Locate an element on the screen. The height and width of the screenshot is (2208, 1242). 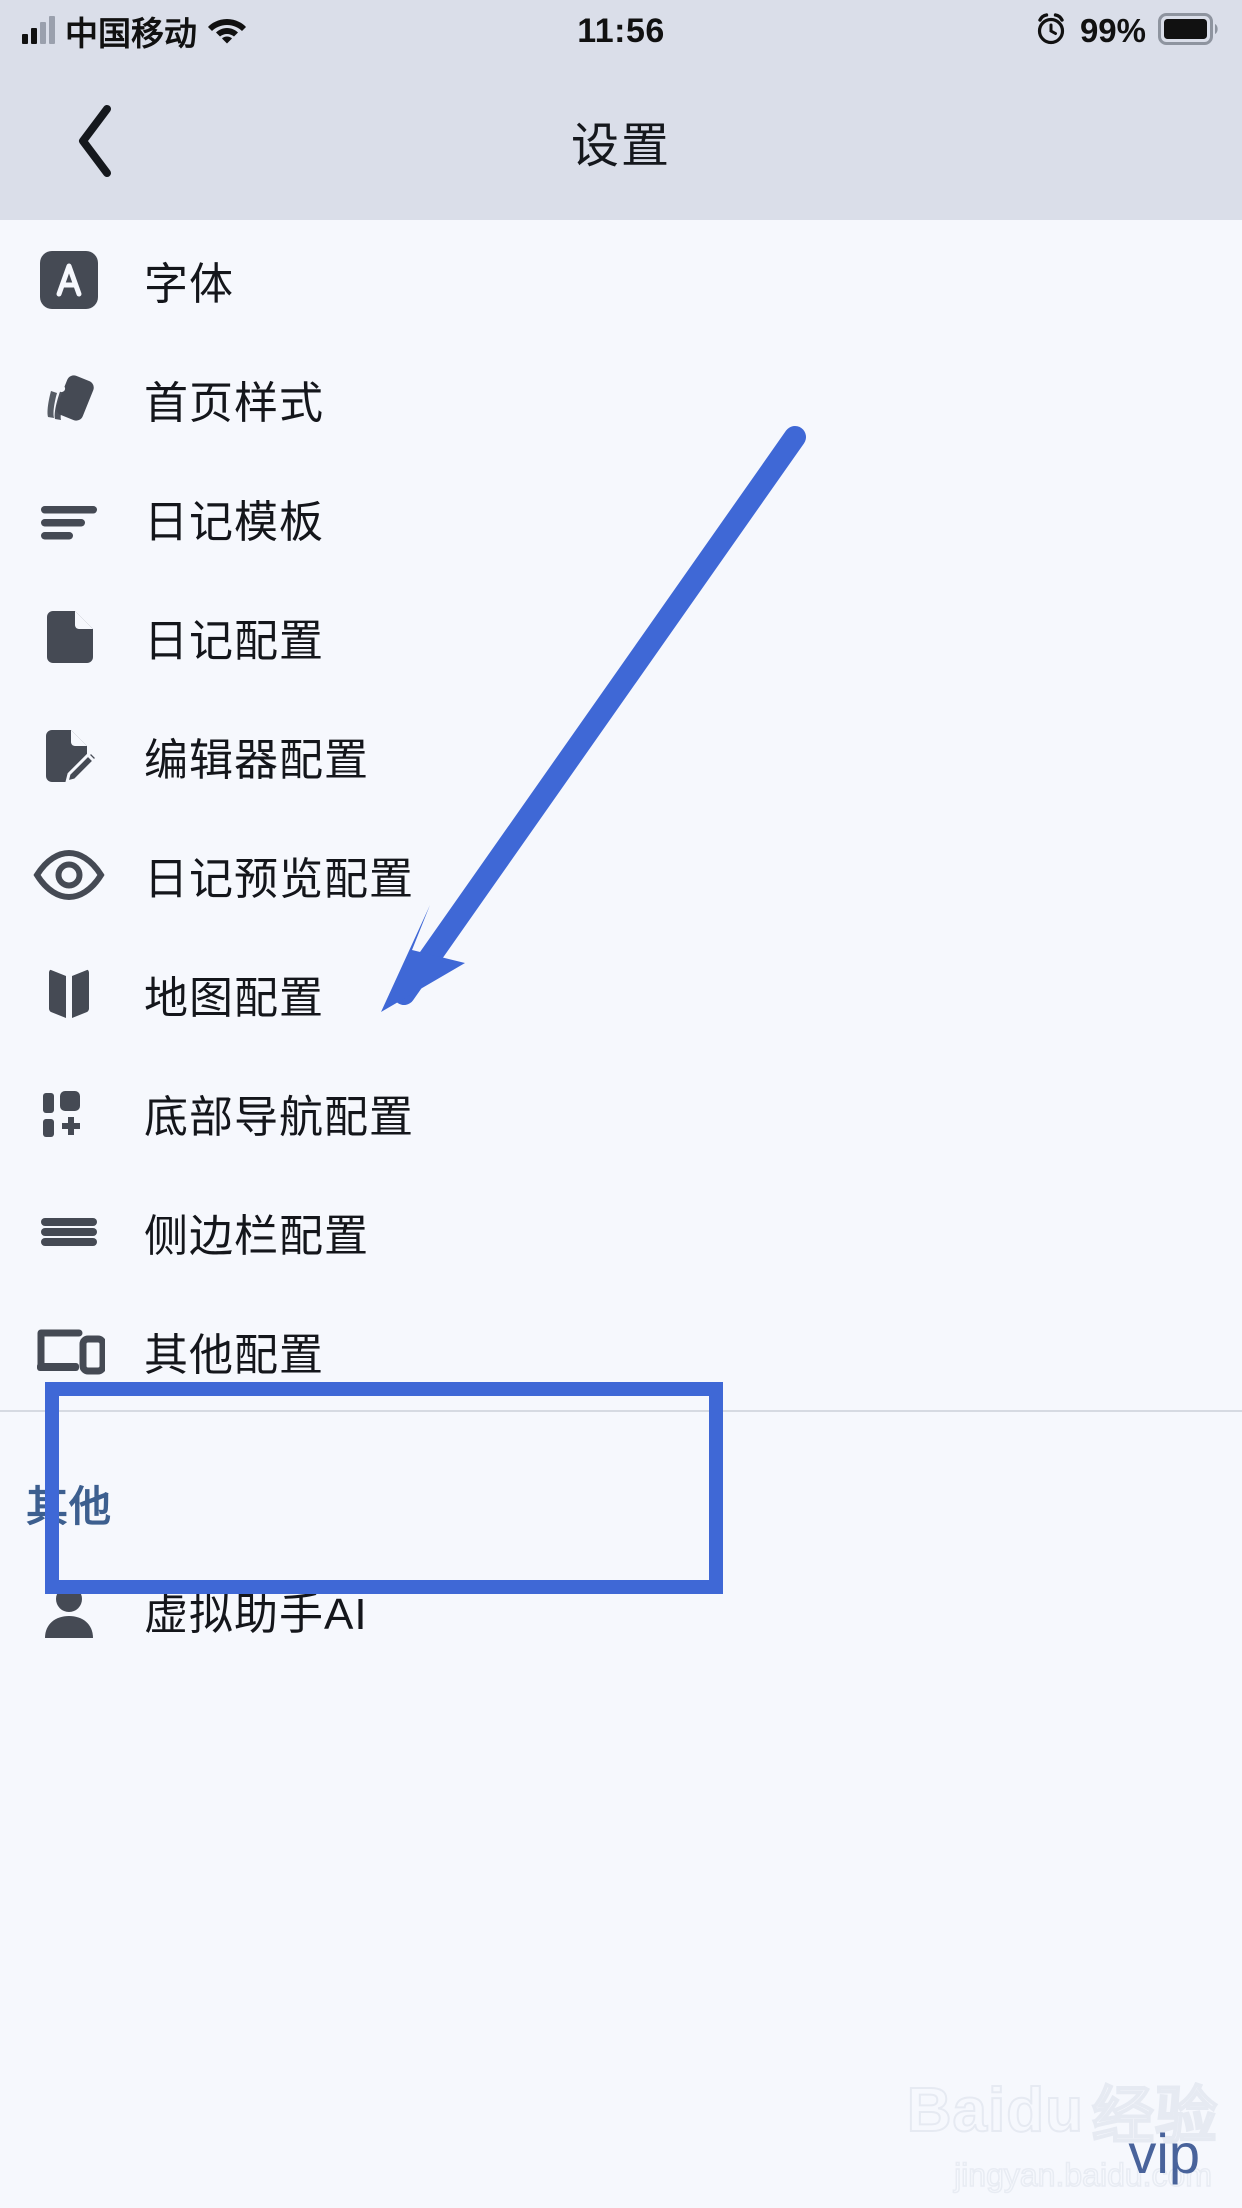
list-item-diary-config: 日记配置 is located at coordinates (621, 636).